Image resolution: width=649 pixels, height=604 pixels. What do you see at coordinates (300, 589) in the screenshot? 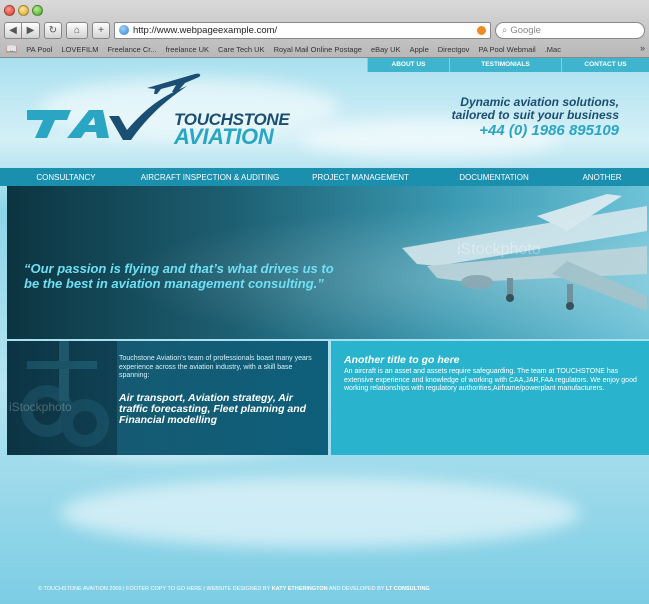
I see `footer-designer-link: KATY ETHERINGTON` at bounding box center [300, 589].